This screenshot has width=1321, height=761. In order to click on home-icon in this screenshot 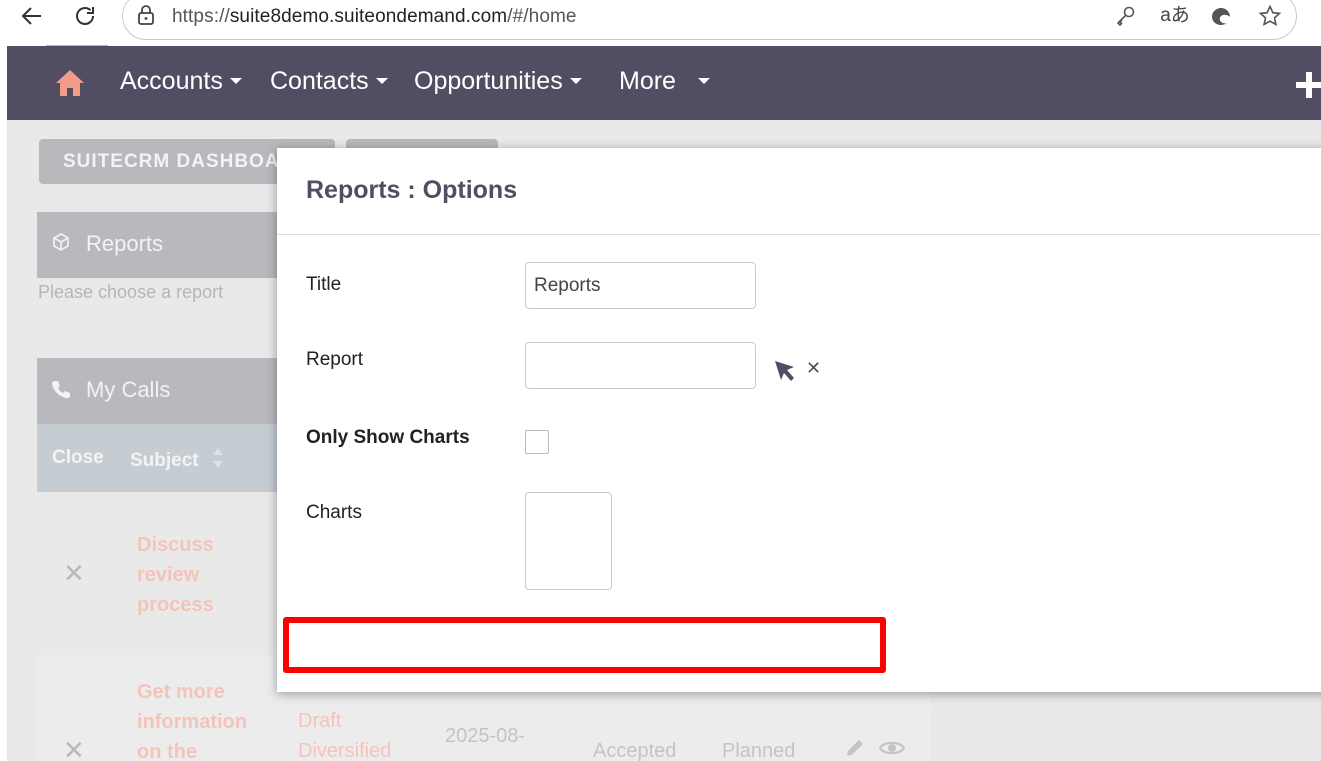, I will do `click(70, 83)`.